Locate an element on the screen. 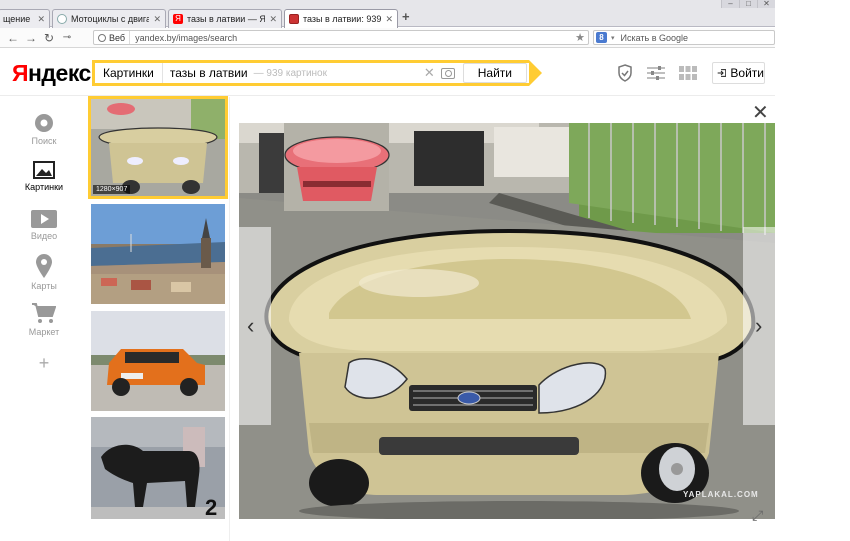  settings-sliders-icon is located at coordinates (656, 73).